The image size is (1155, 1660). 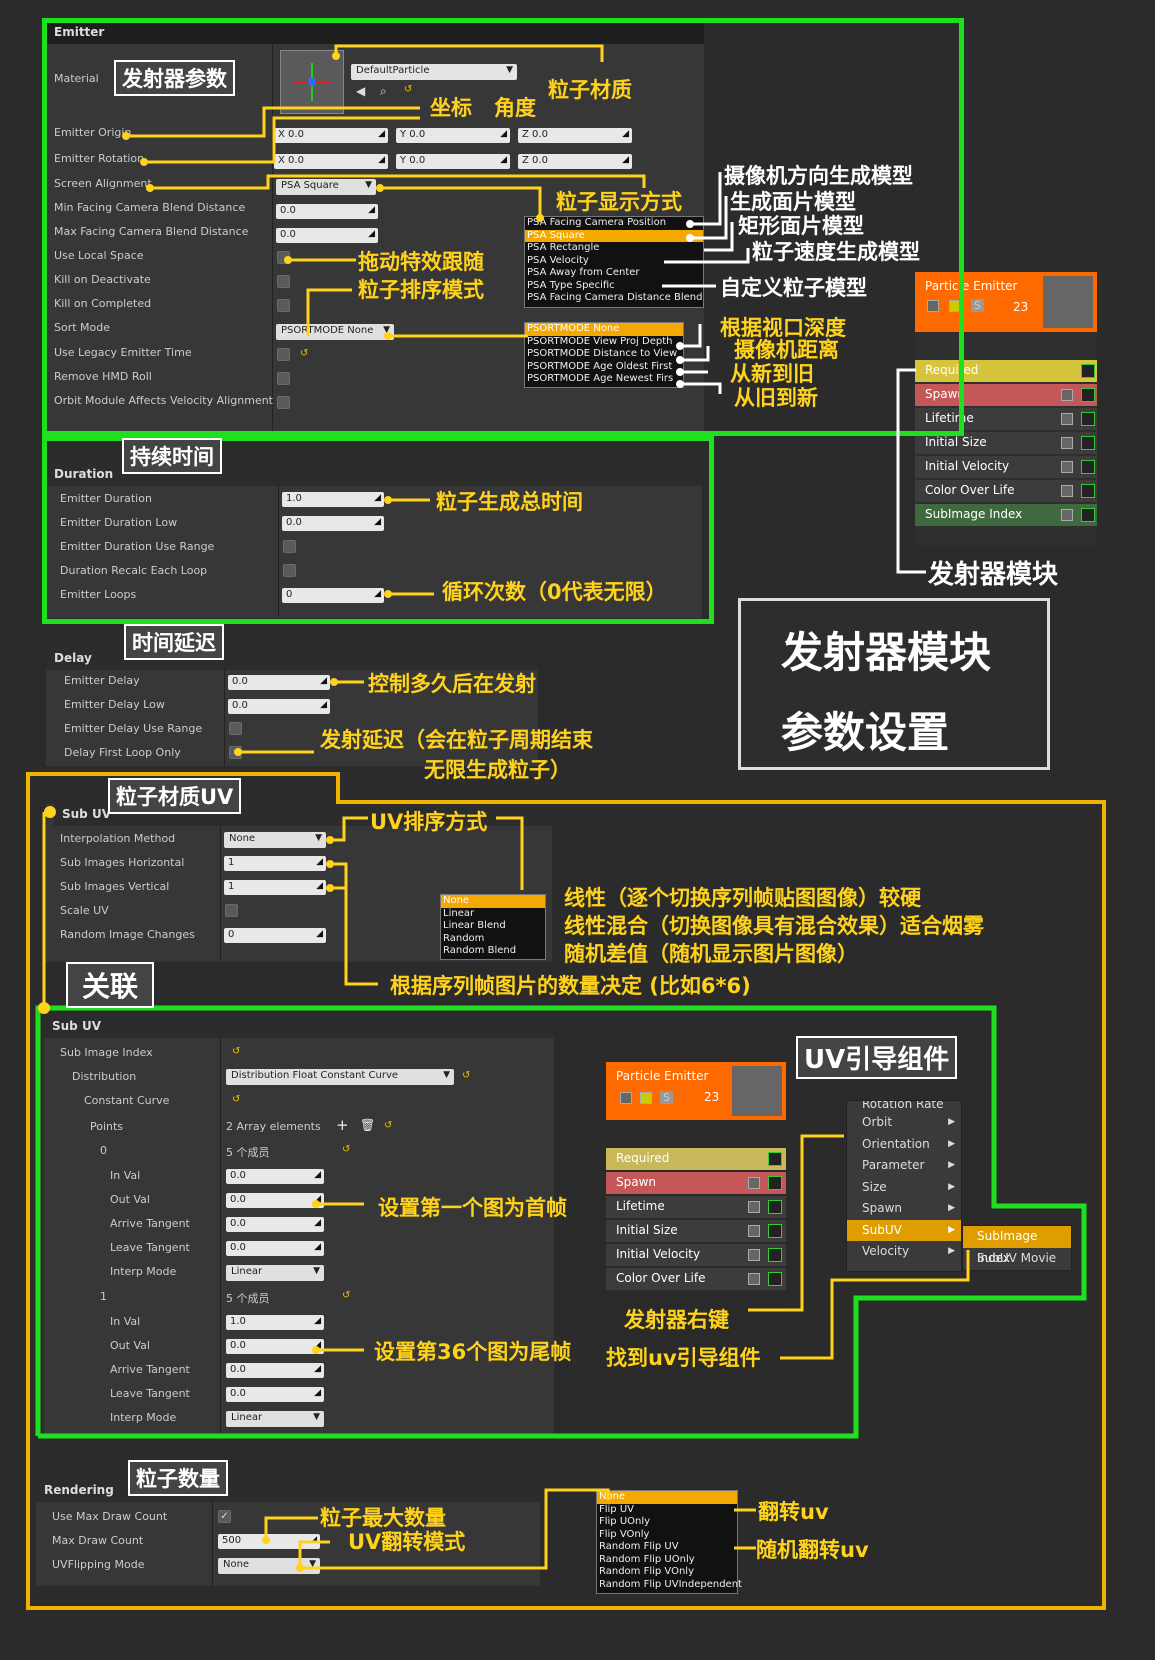 I want to click on ann-sort: 粒子排序模式, so click(x=421, y=290).